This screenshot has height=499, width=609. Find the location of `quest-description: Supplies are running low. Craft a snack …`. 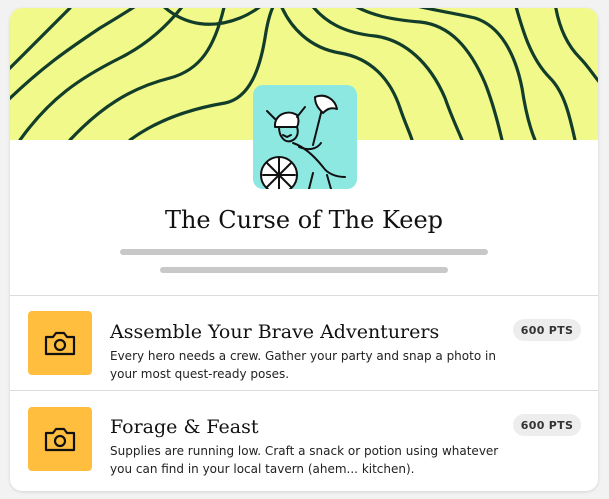

quest-description: Supplies are running low. Craft a snack … is located at coordinates (304, 460).